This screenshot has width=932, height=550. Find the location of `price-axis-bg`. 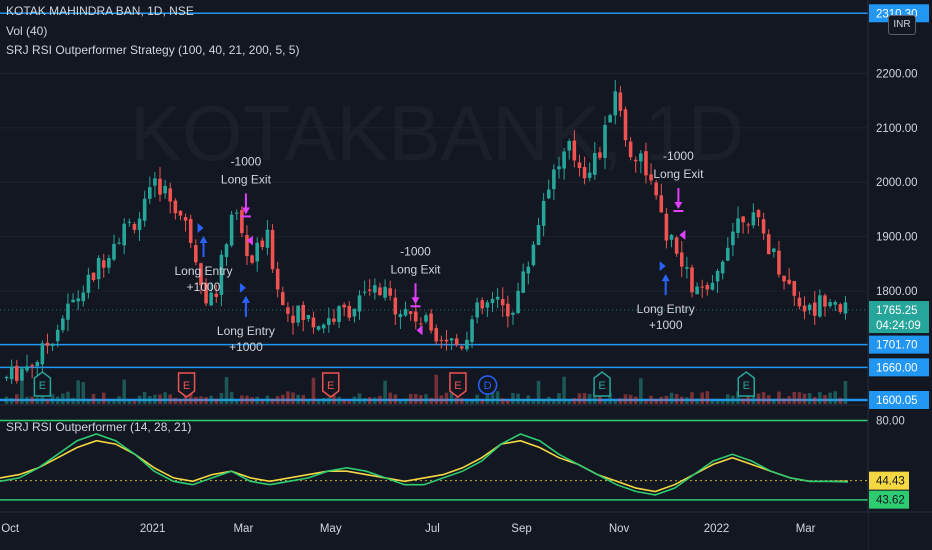

price-axis-bg is located at coordinates (900, 275).